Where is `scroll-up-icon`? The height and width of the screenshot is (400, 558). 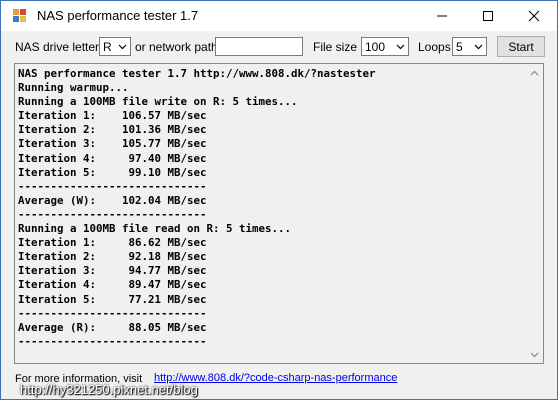
scroll-up-icon is located at coordinates (534, 72).